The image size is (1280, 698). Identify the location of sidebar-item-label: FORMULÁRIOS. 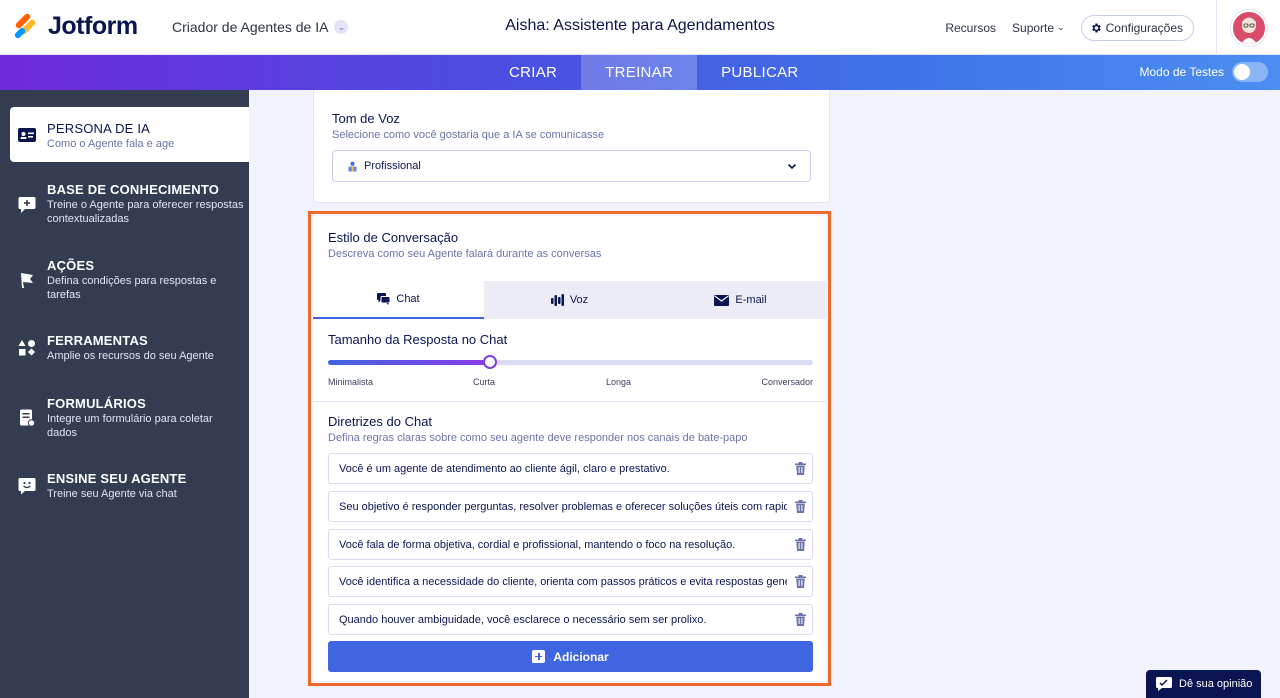
(96, 403).